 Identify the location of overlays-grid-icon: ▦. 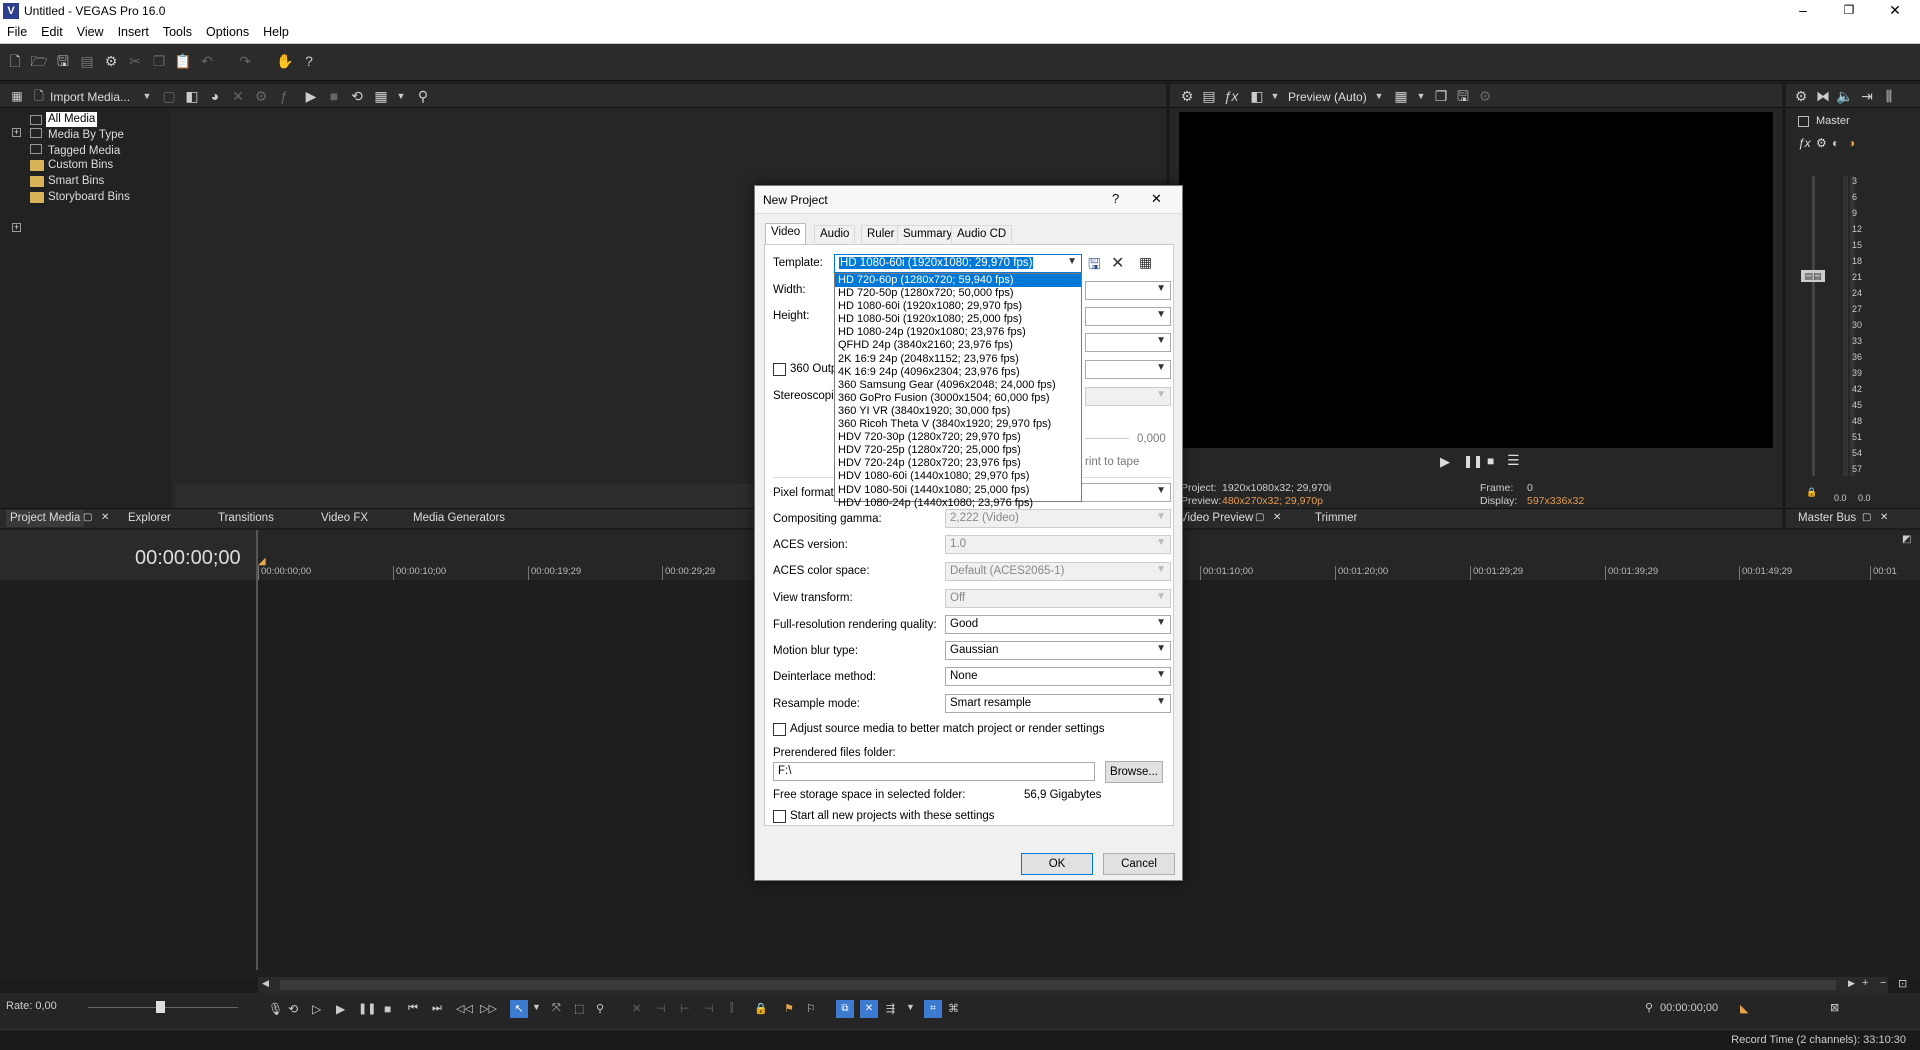
(1401, 96).